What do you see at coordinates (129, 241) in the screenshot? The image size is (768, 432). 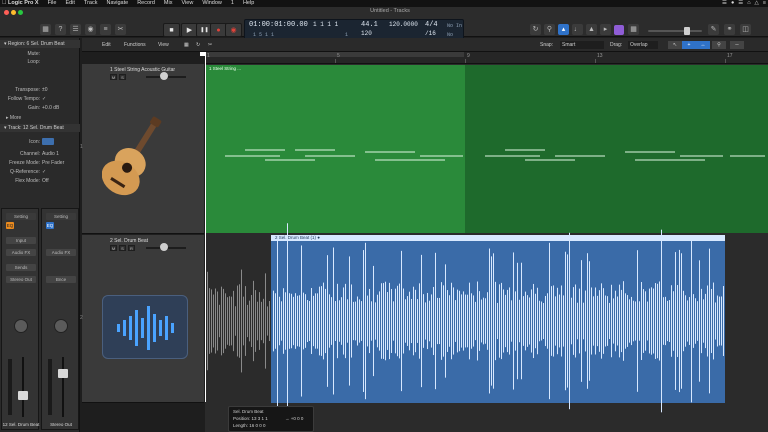 I see `track-2-name: 2 Sel. Drum Beat` at bounding box center [129, 241].